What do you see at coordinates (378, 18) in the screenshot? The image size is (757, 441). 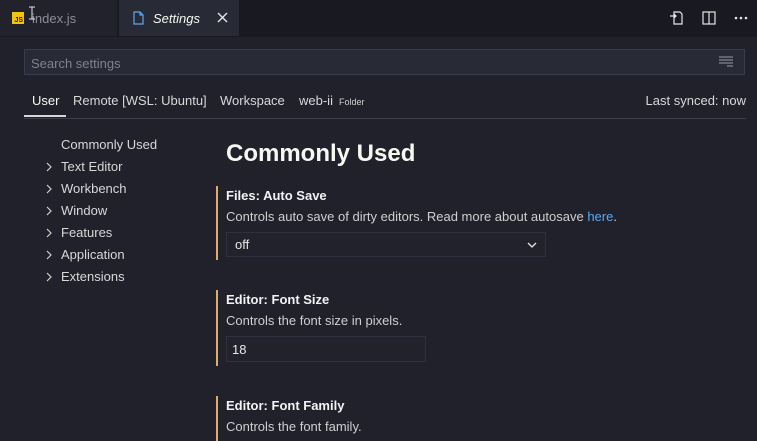 I see `editor-tab-bar: JS index.js Settings` at bounding box center [378, 18].